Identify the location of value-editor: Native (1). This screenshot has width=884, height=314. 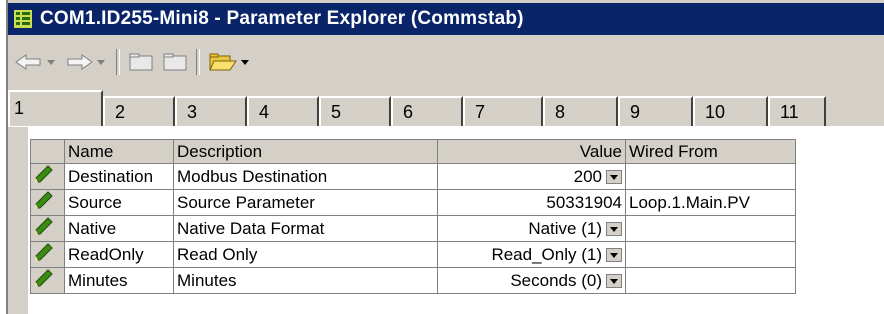
(575, 229).